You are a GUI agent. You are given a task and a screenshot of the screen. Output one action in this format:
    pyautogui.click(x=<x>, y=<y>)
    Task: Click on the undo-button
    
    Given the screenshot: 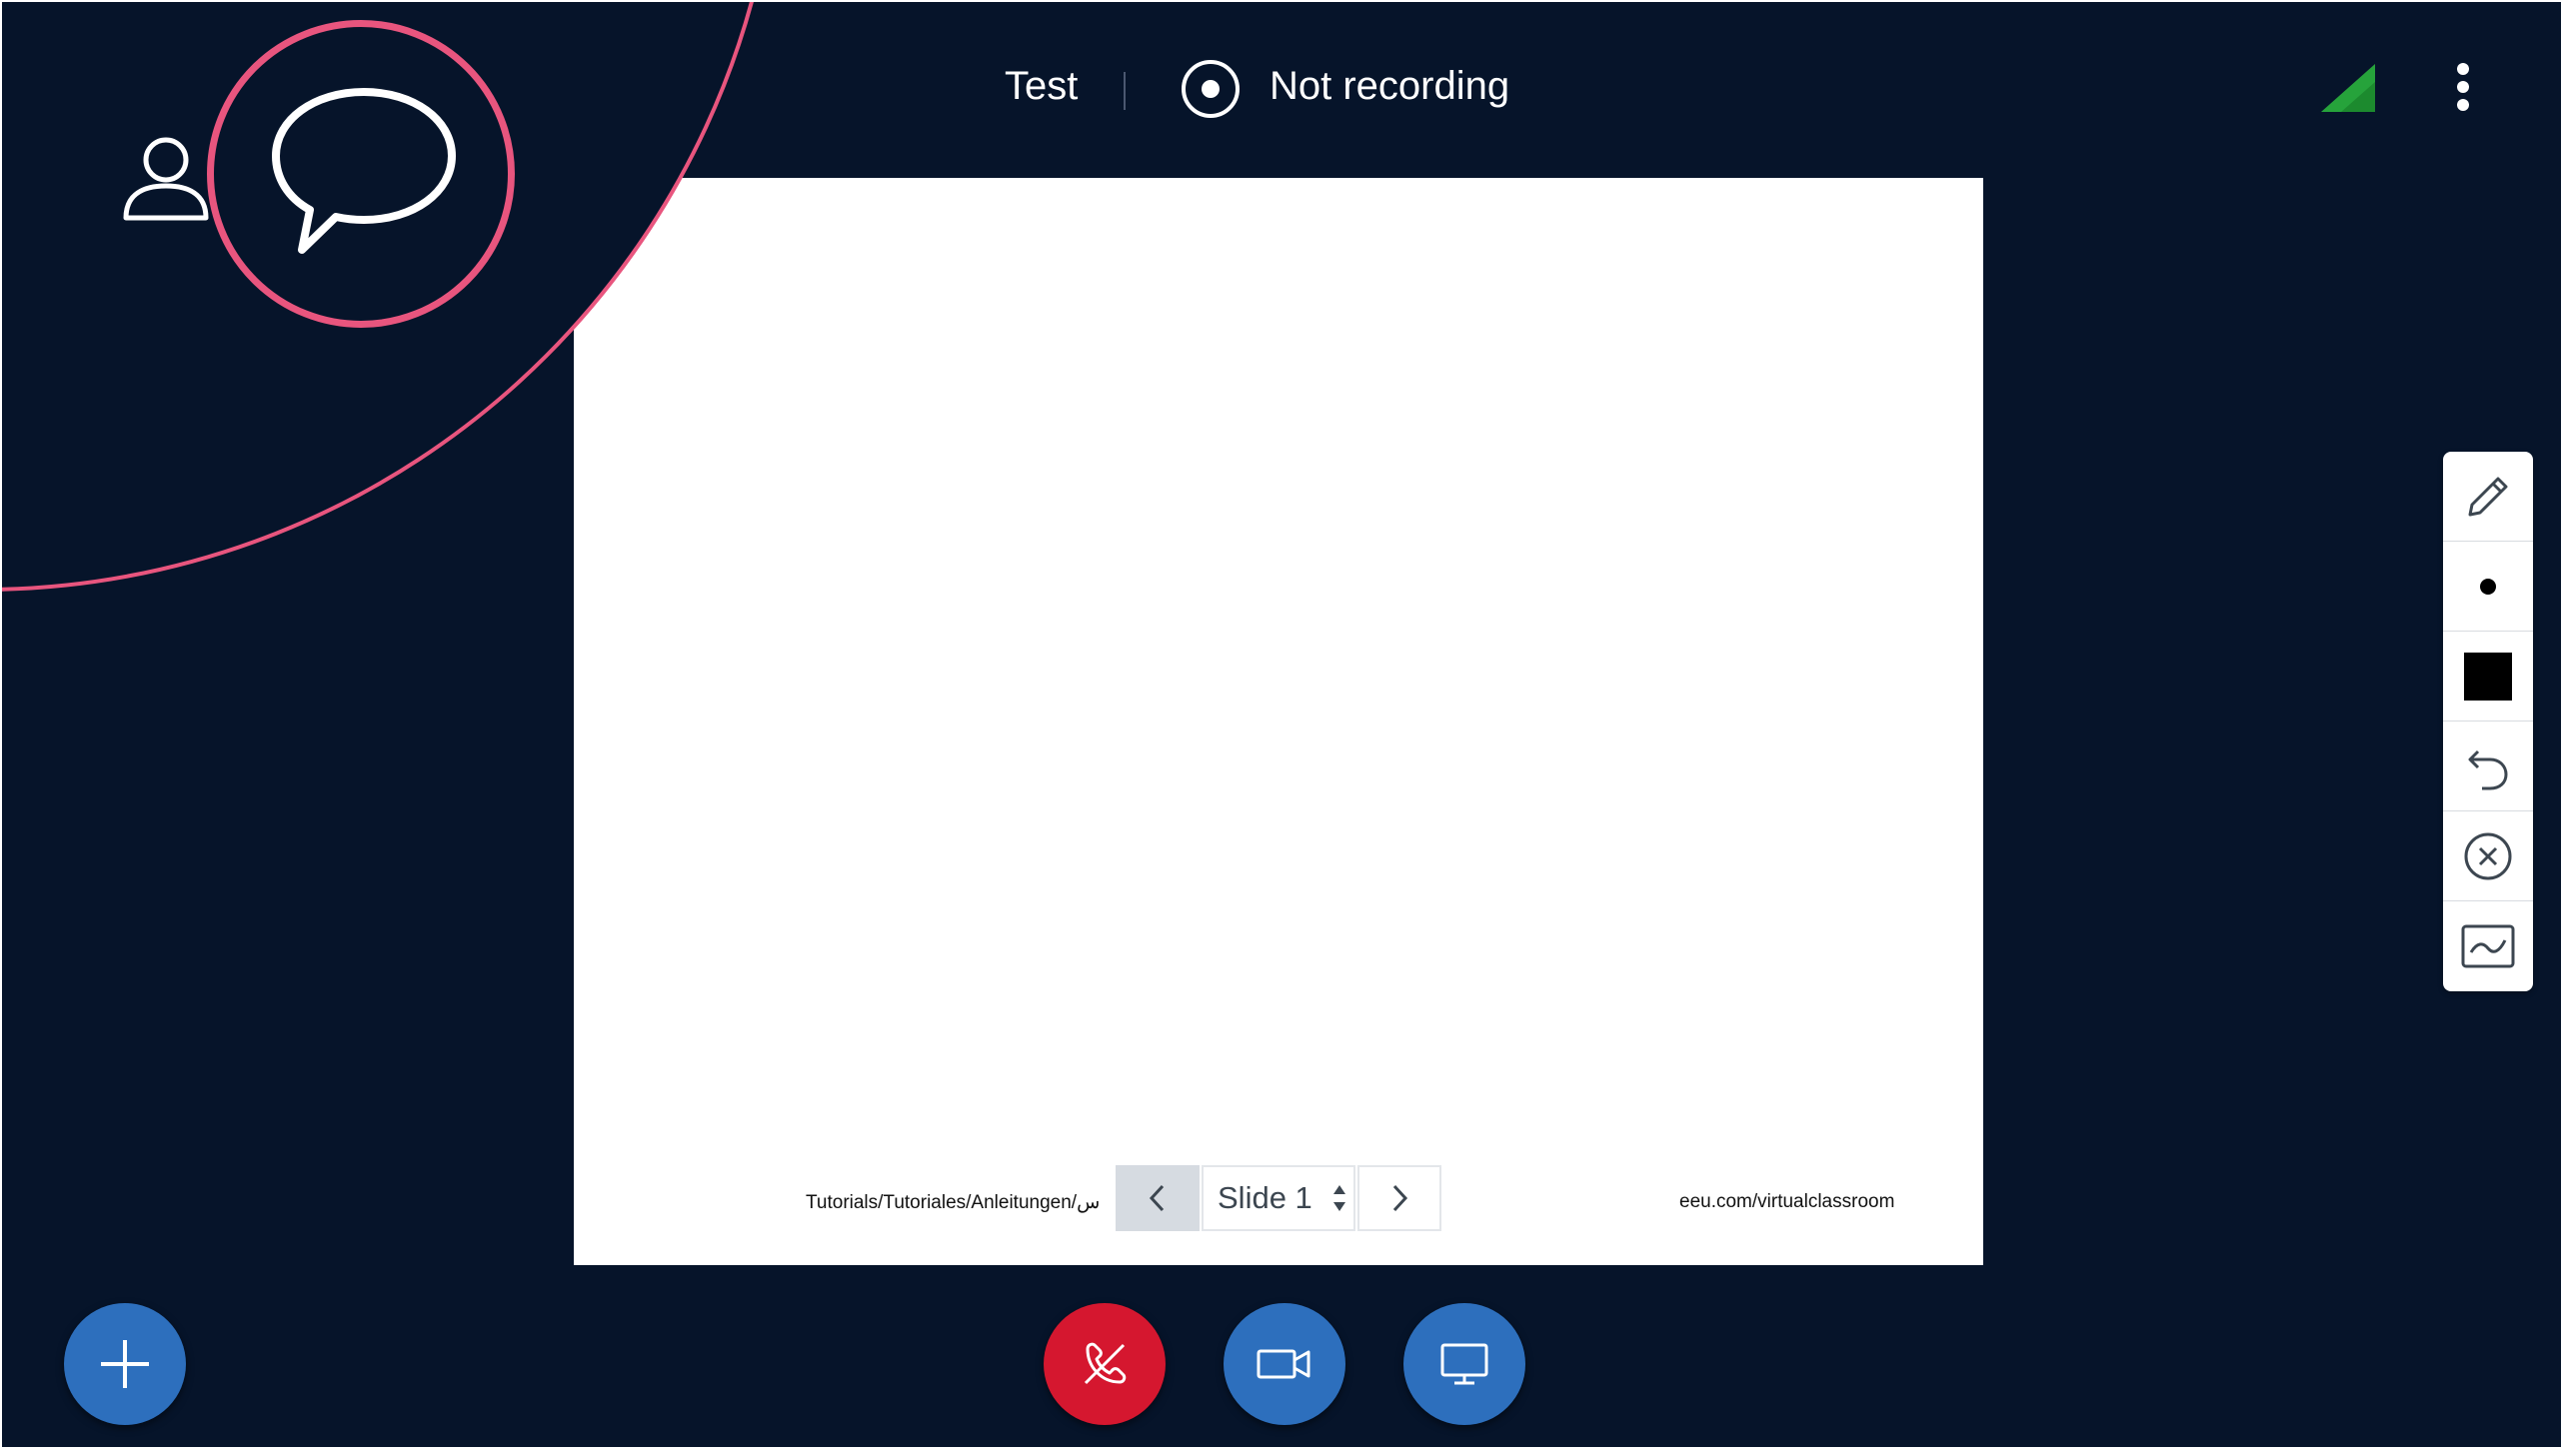 What is the action you would take?
    pyautogui.click(x=2488, y=766)
    